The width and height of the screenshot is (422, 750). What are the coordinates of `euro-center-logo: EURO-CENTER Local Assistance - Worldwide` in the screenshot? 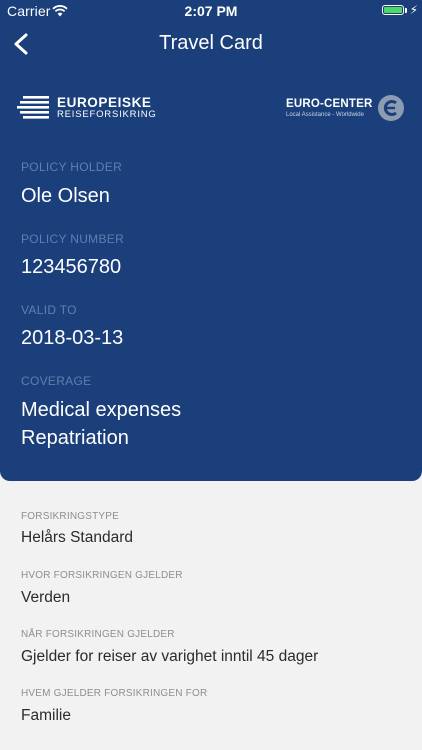 It's located at (346, 108).